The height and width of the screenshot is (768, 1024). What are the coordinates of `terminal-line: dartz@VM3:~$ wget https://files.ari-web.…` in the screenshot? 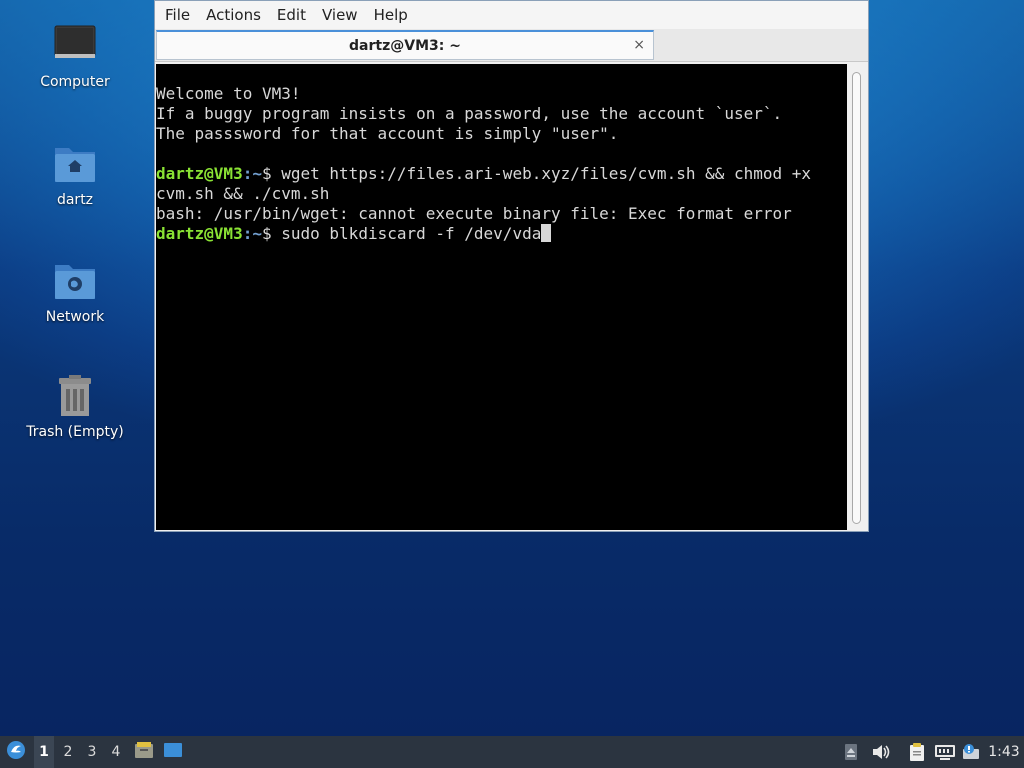 It's located at (502, 174).